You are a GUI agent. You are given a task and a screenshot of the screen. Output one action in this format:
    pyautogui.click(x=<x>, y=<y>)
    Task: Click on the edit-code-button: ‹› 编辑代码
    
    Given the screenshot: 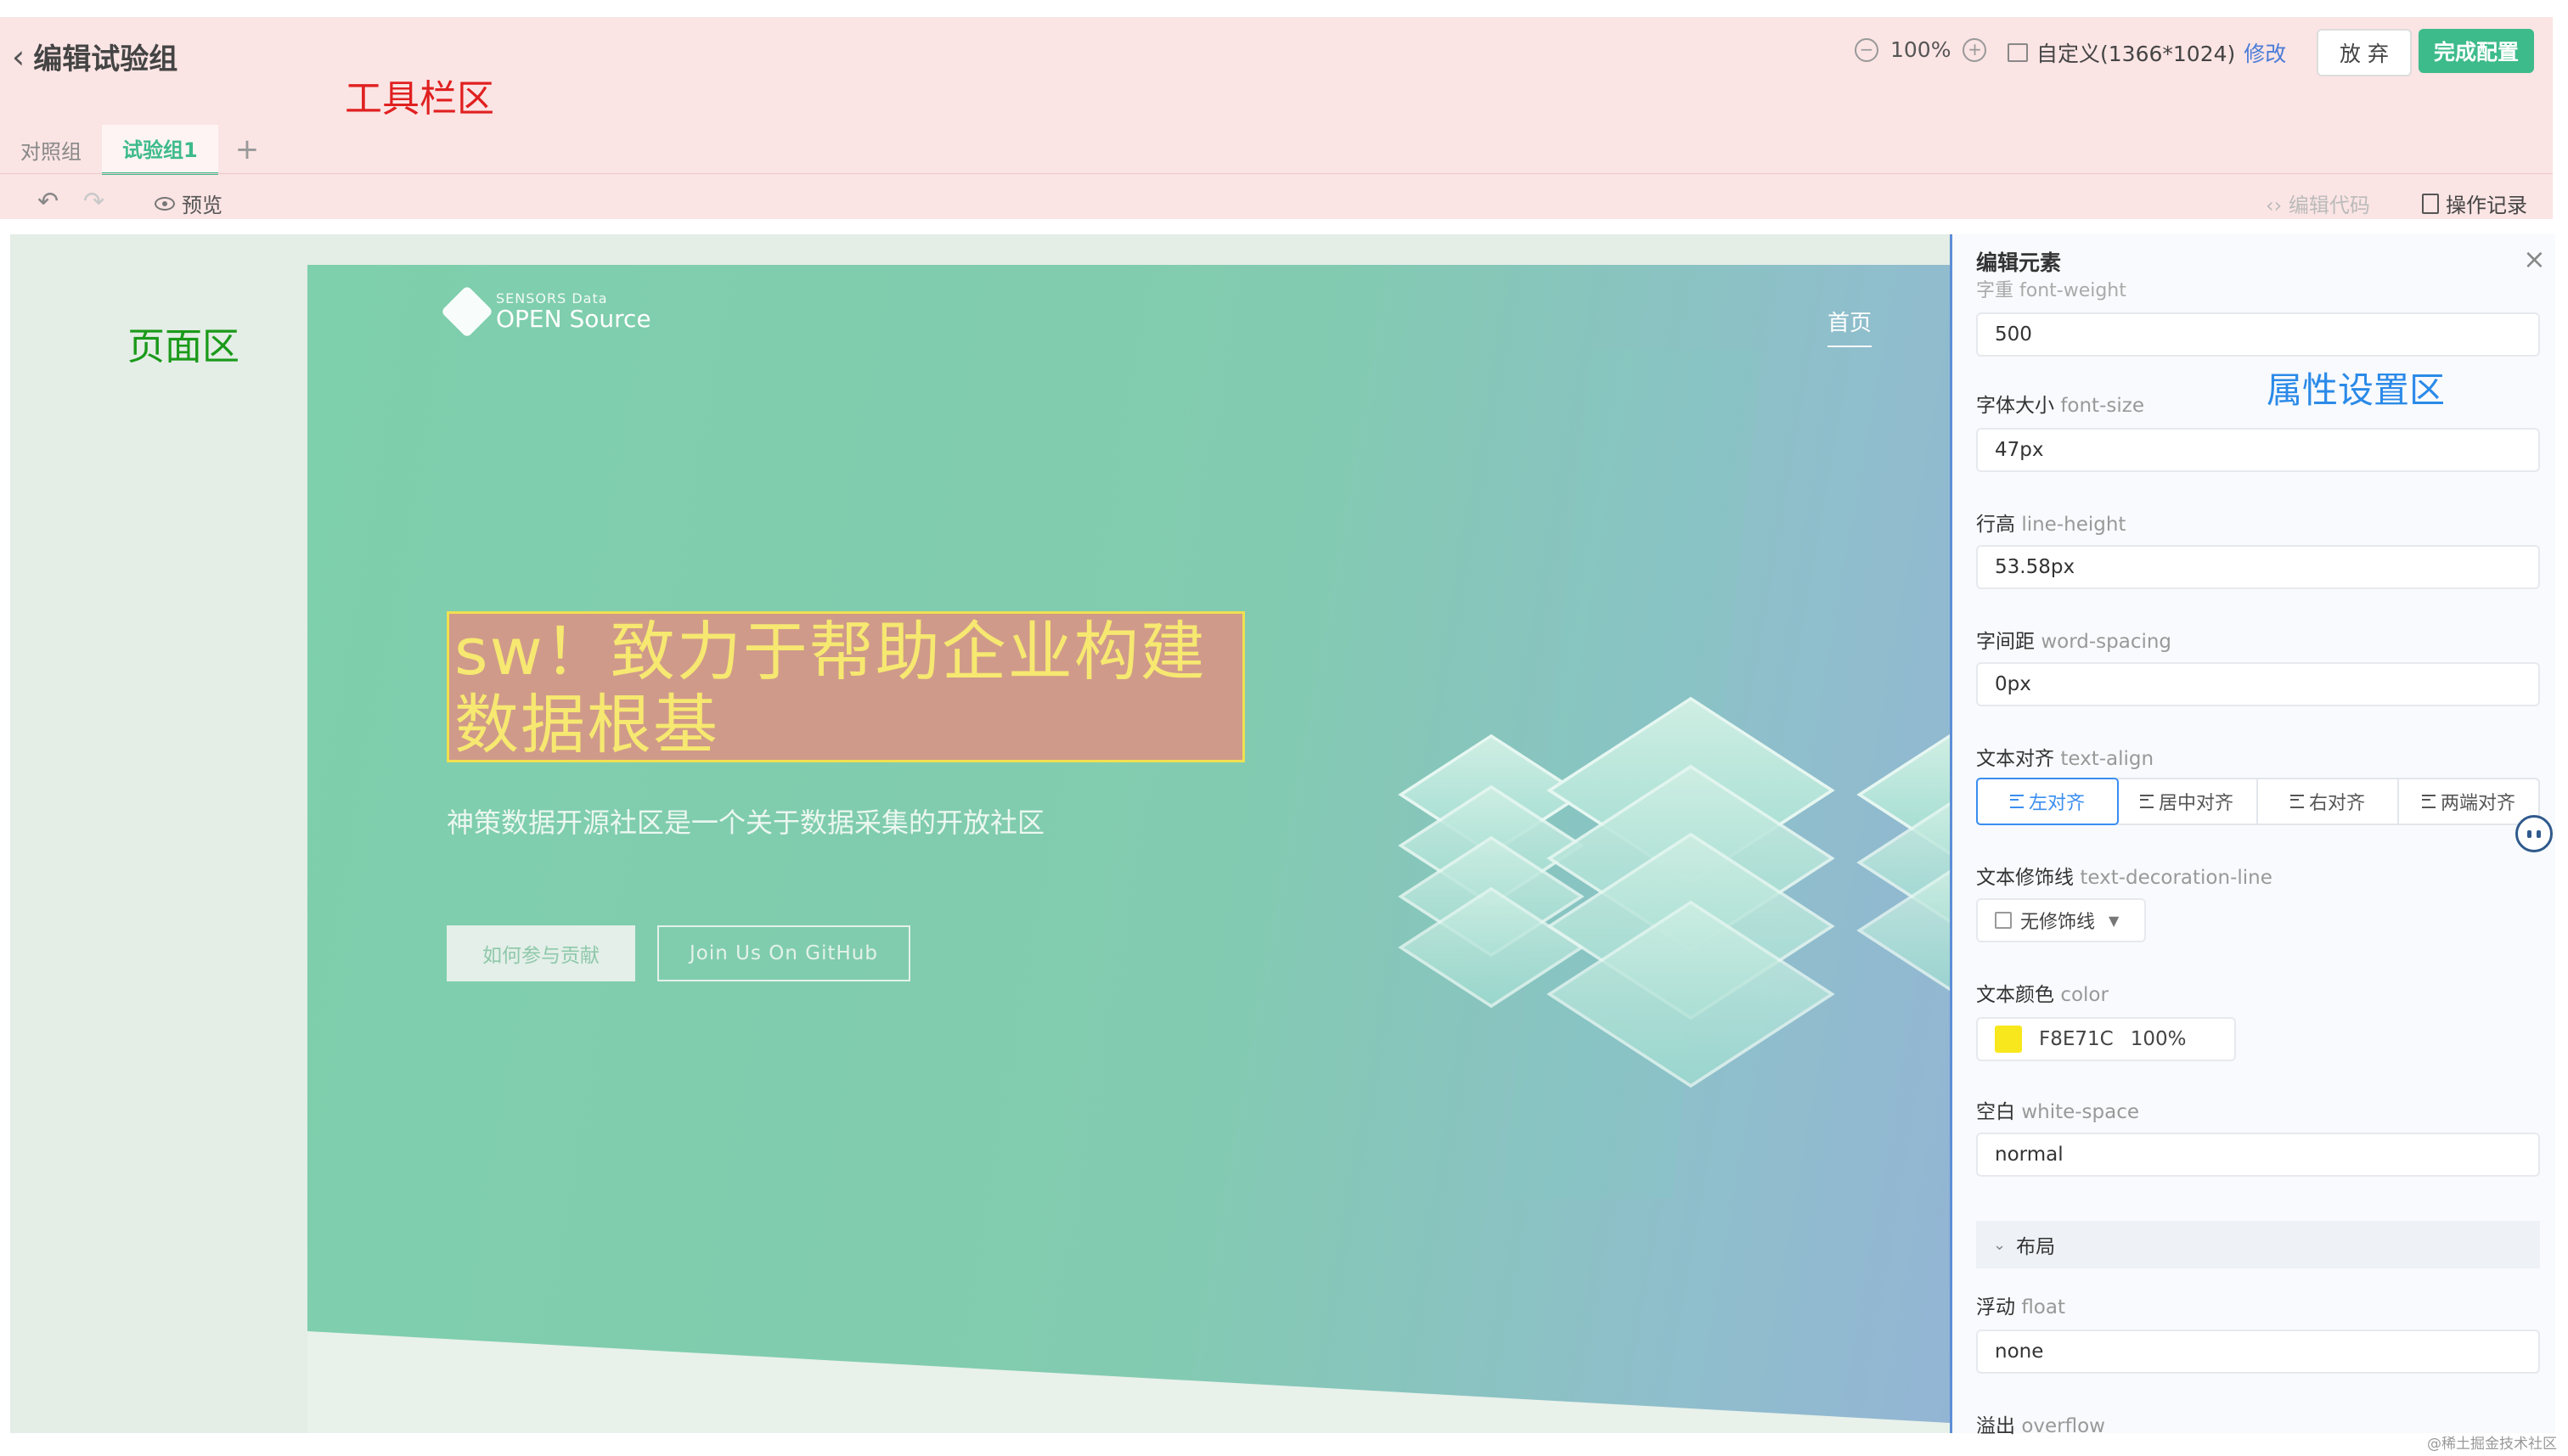 What is the action you would take?
    pyautogui.click(x=2318, y=203)
    